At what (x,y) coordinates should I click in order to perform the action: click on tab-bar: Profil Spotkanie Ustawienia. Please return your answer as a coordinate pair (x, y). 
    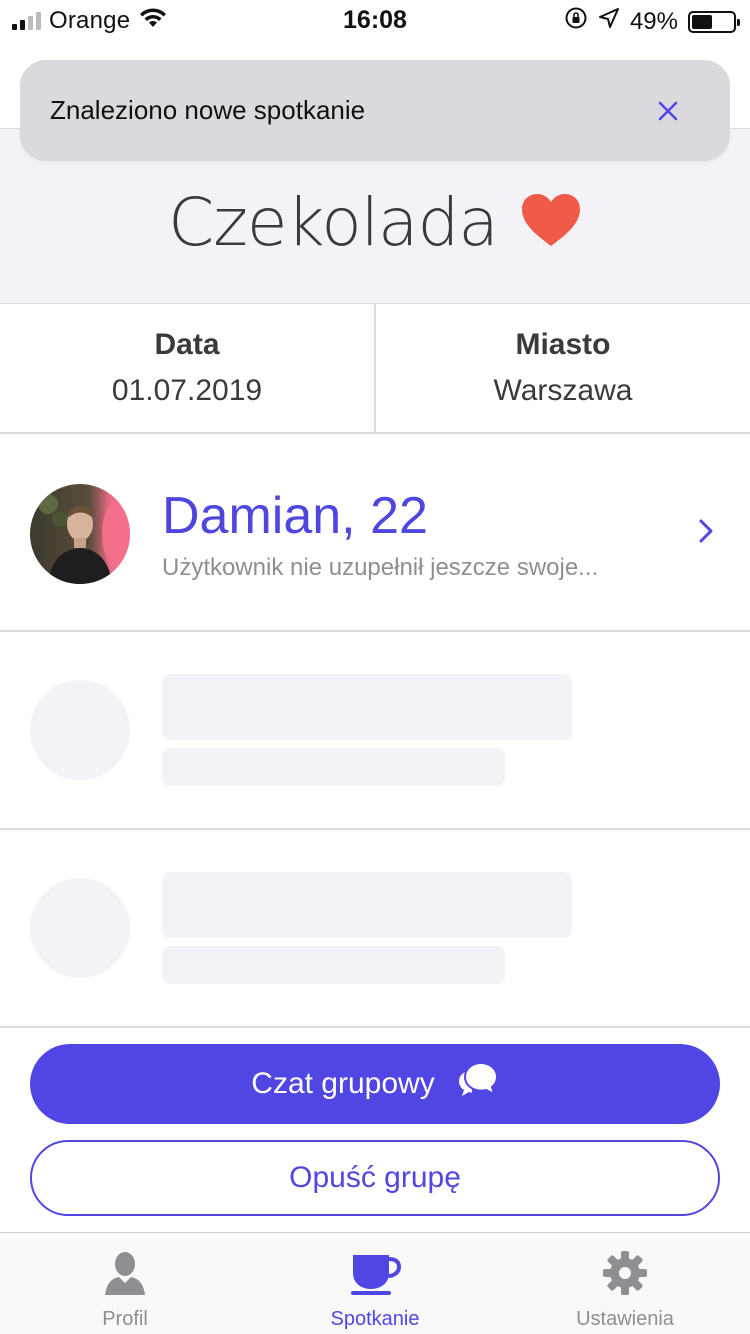
    Looking at the image, I should click on (375, 1283).